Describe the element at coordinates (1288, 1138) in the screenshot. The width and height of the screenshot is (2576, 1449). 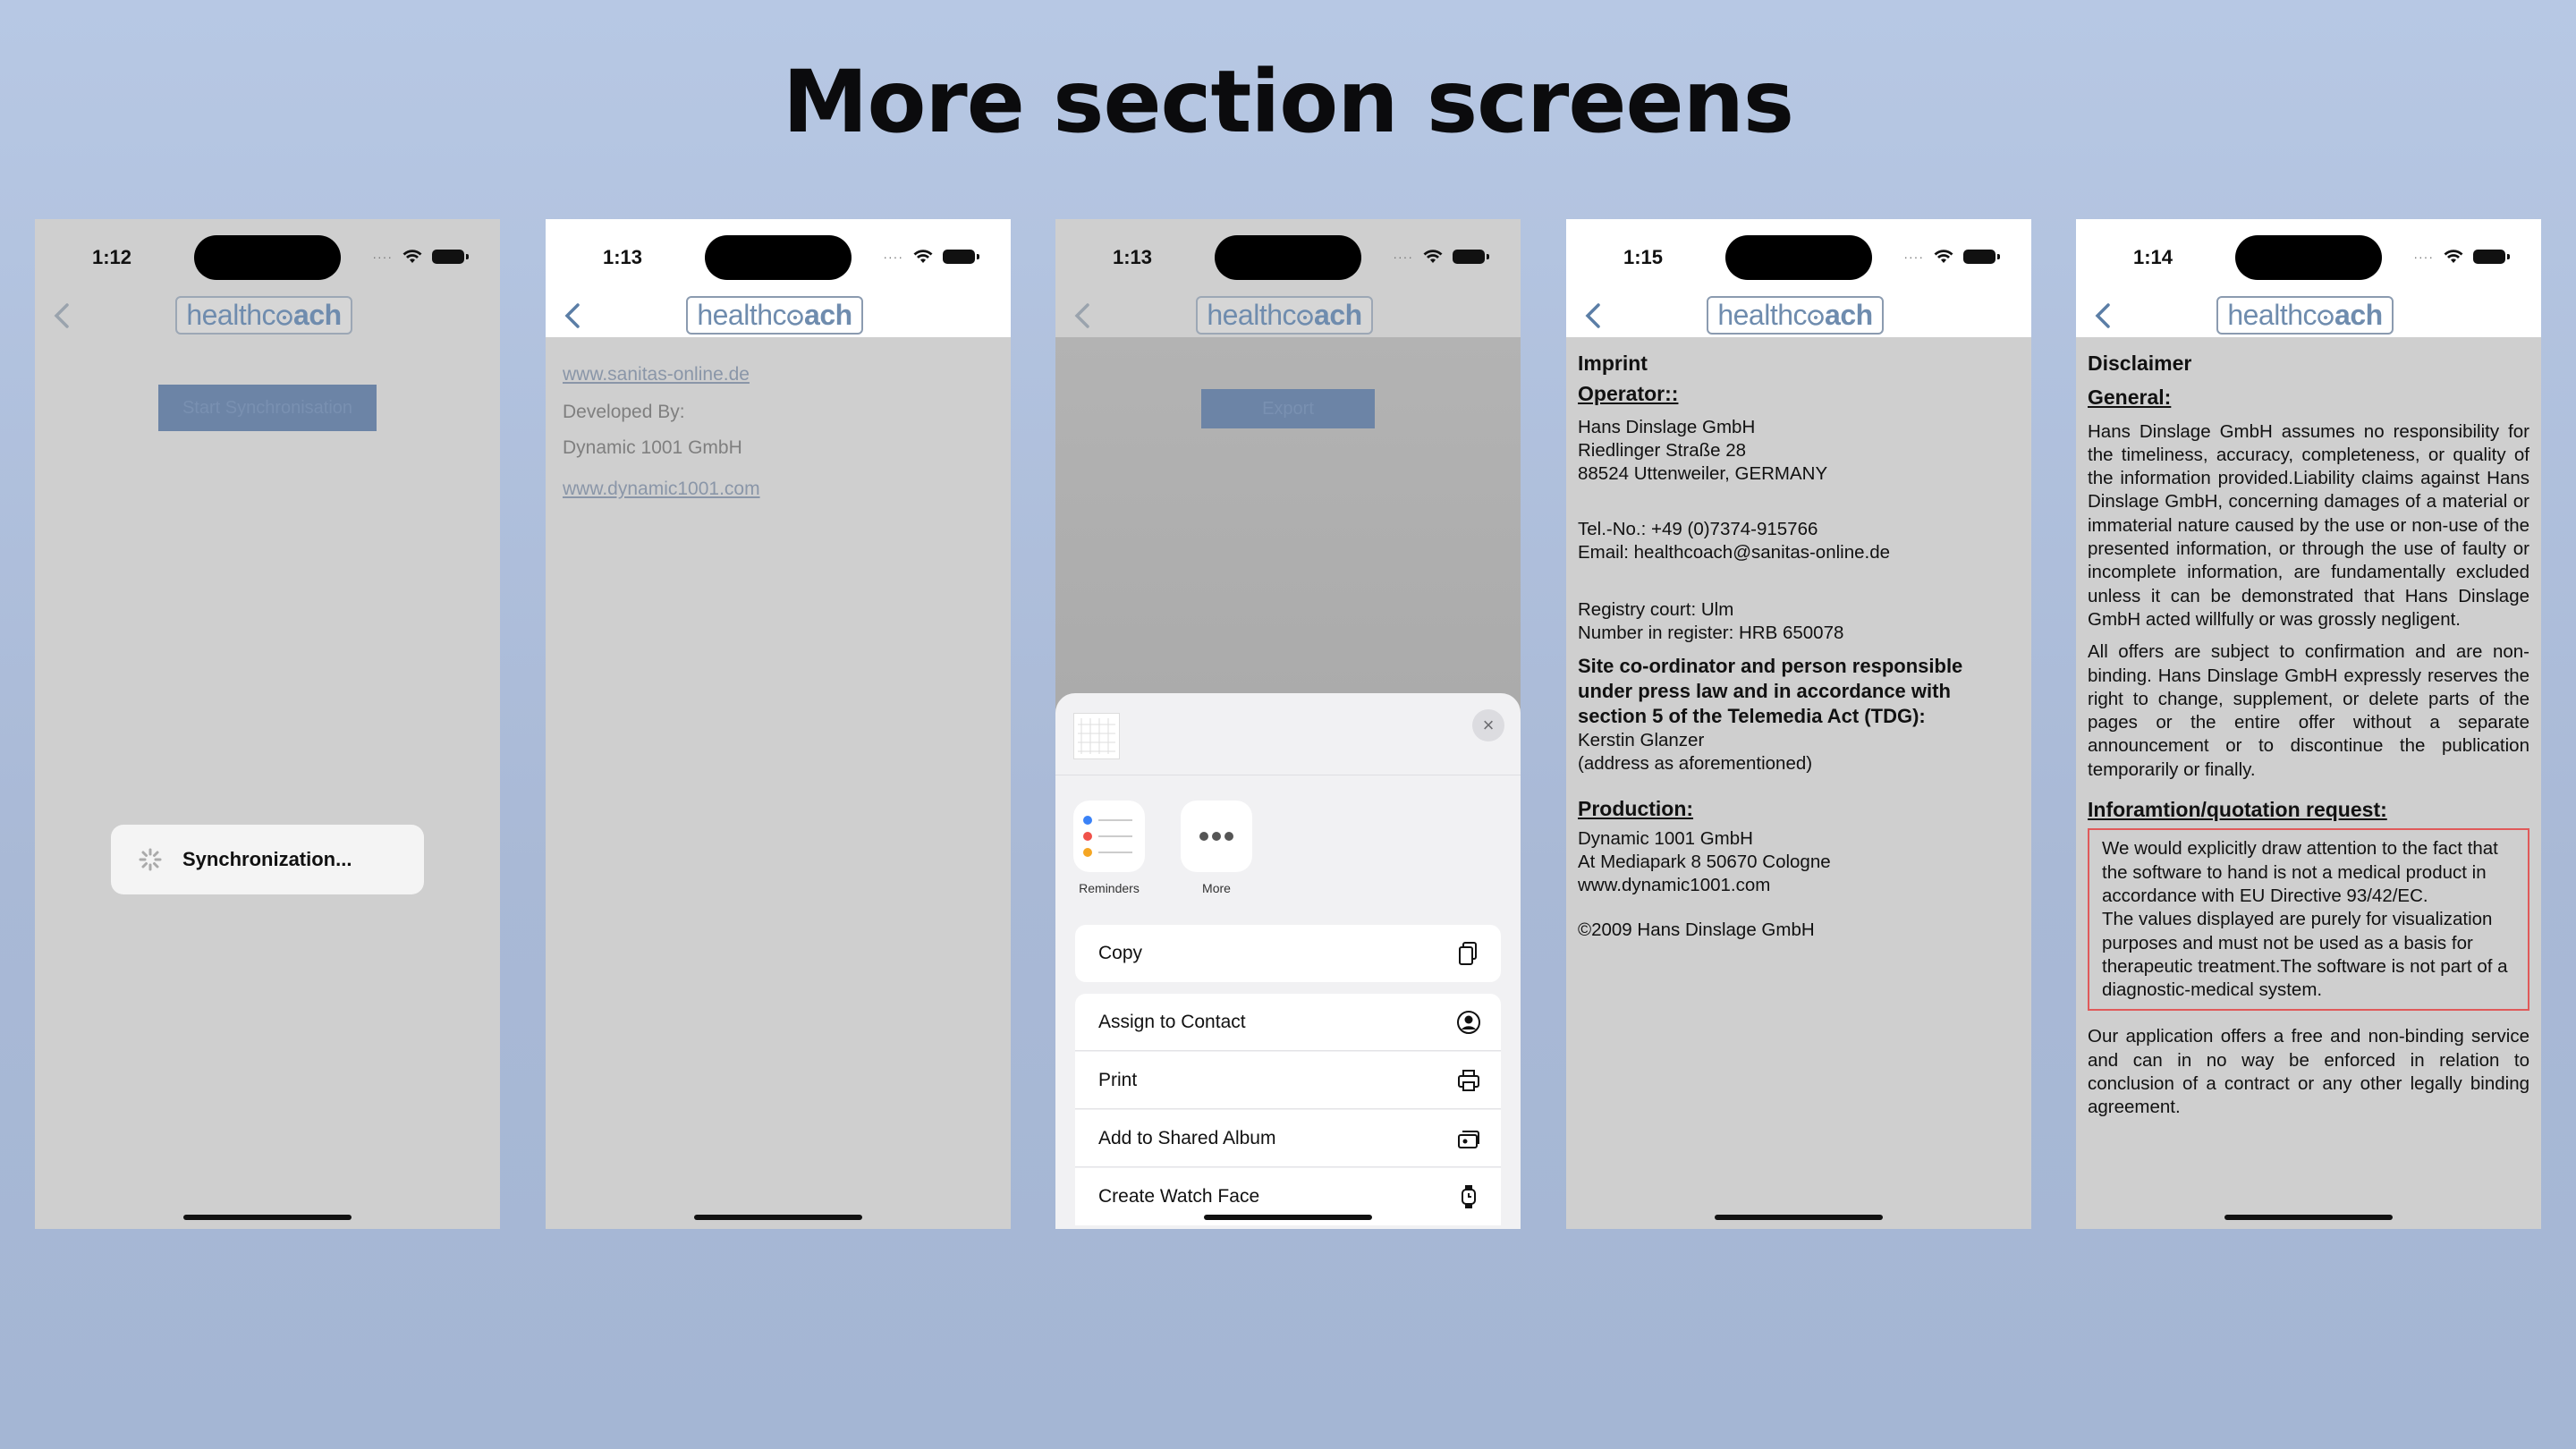
I see `shared-album-action: Add to Shared Album` at that location.